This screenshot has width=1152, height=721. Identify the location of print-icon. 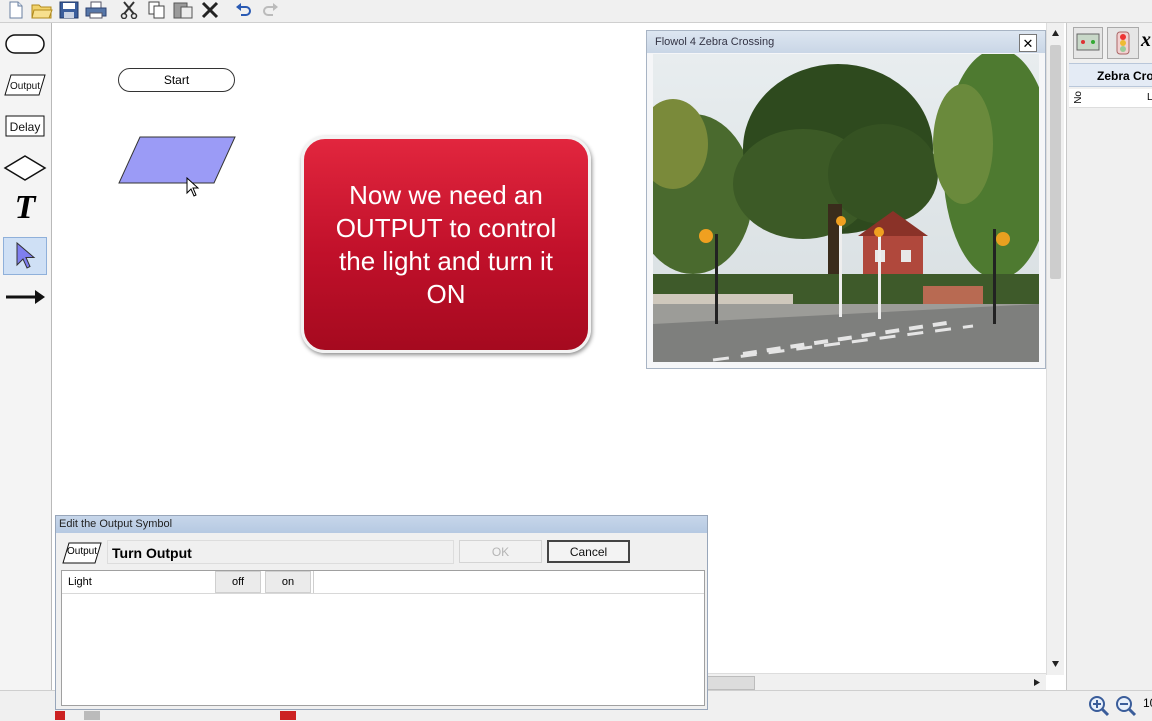
(96, 10).